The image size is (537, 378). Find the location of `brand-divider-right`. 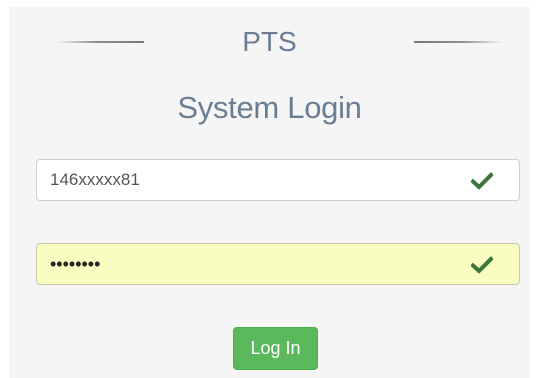

brand-divider-right is located at coordinates (458, 42).